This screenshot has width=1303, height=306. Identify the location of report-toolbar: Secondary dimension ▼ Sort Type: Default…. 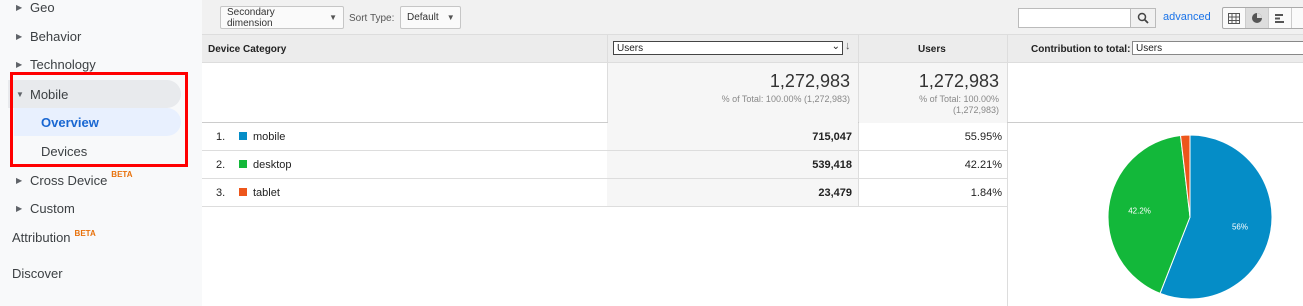
(752, 17).